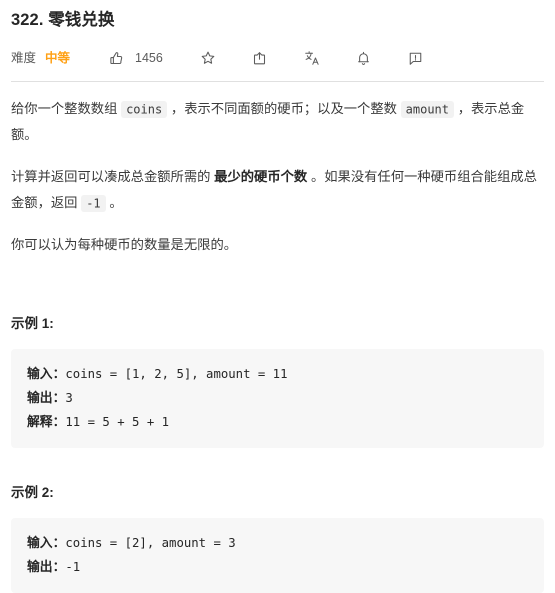 This screenshot has width=555, height=593. I want to click on report-icon, so click(416, 58).